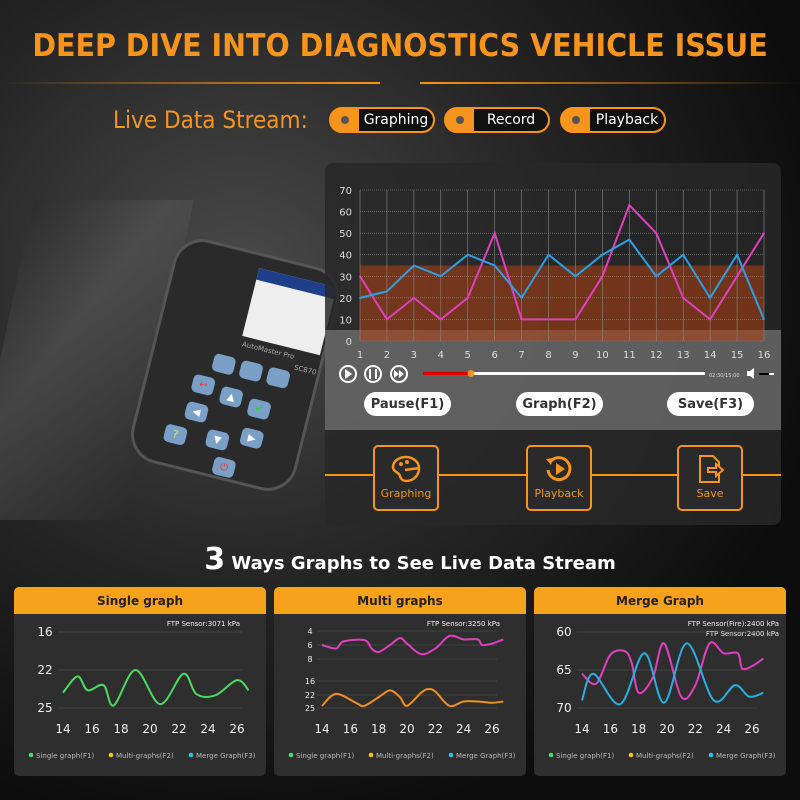  Describe the element at coordinates (559, 469) in the screenshot. I see `replay-icon` at that location.